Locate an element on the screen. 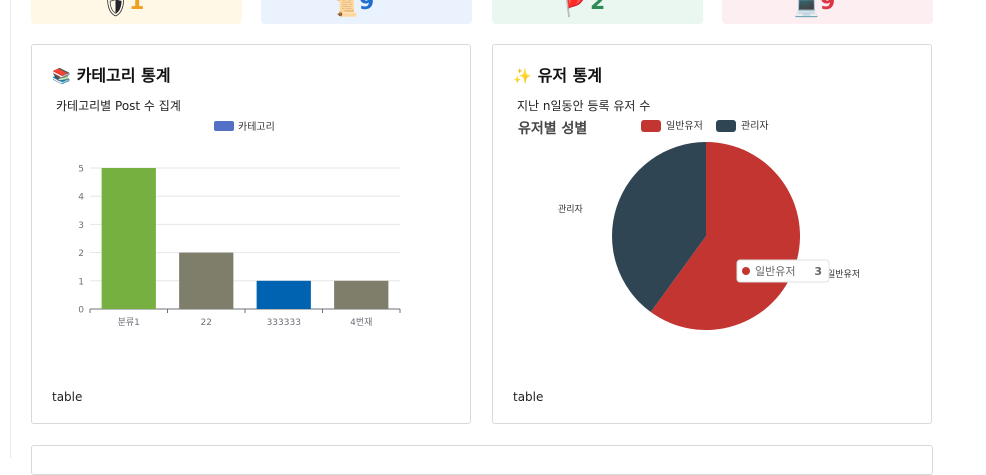  bar-legend: 카테고리 is located at coordinates (244, 127).